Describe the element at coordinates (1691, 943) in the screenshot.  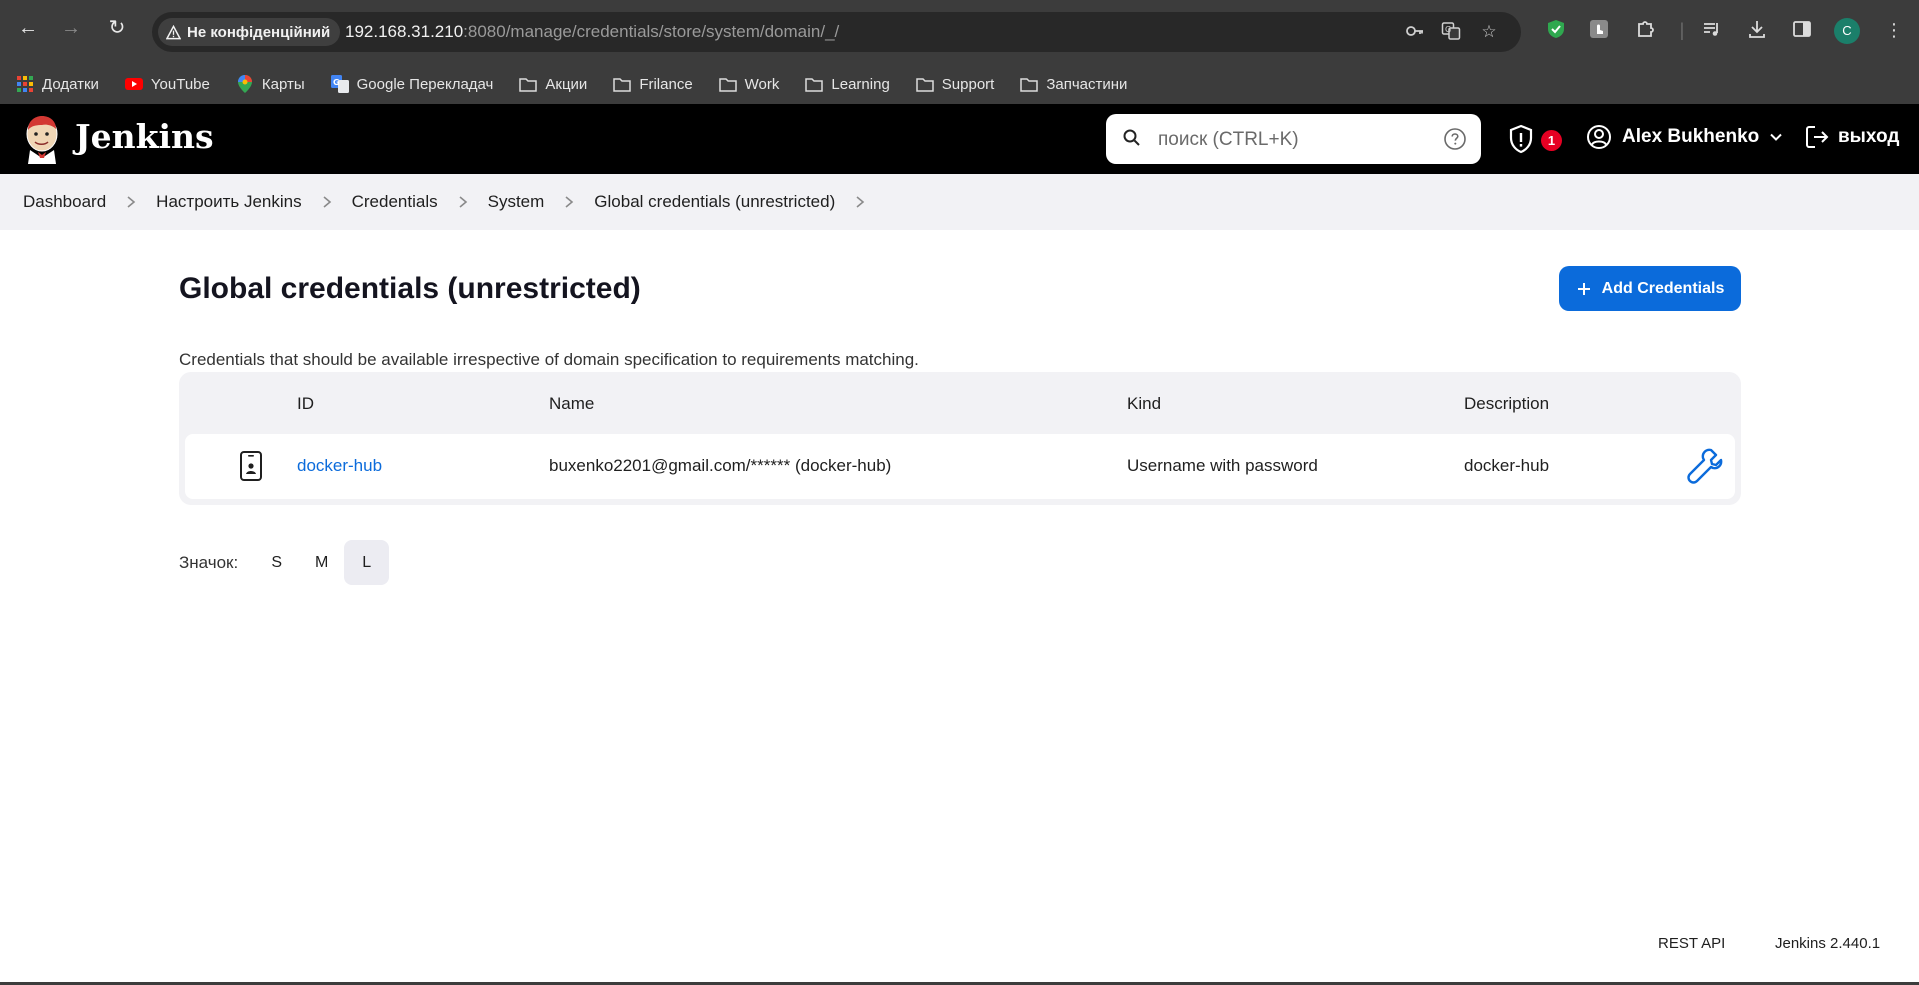
I see `rest-api-link: REST API` at that location.